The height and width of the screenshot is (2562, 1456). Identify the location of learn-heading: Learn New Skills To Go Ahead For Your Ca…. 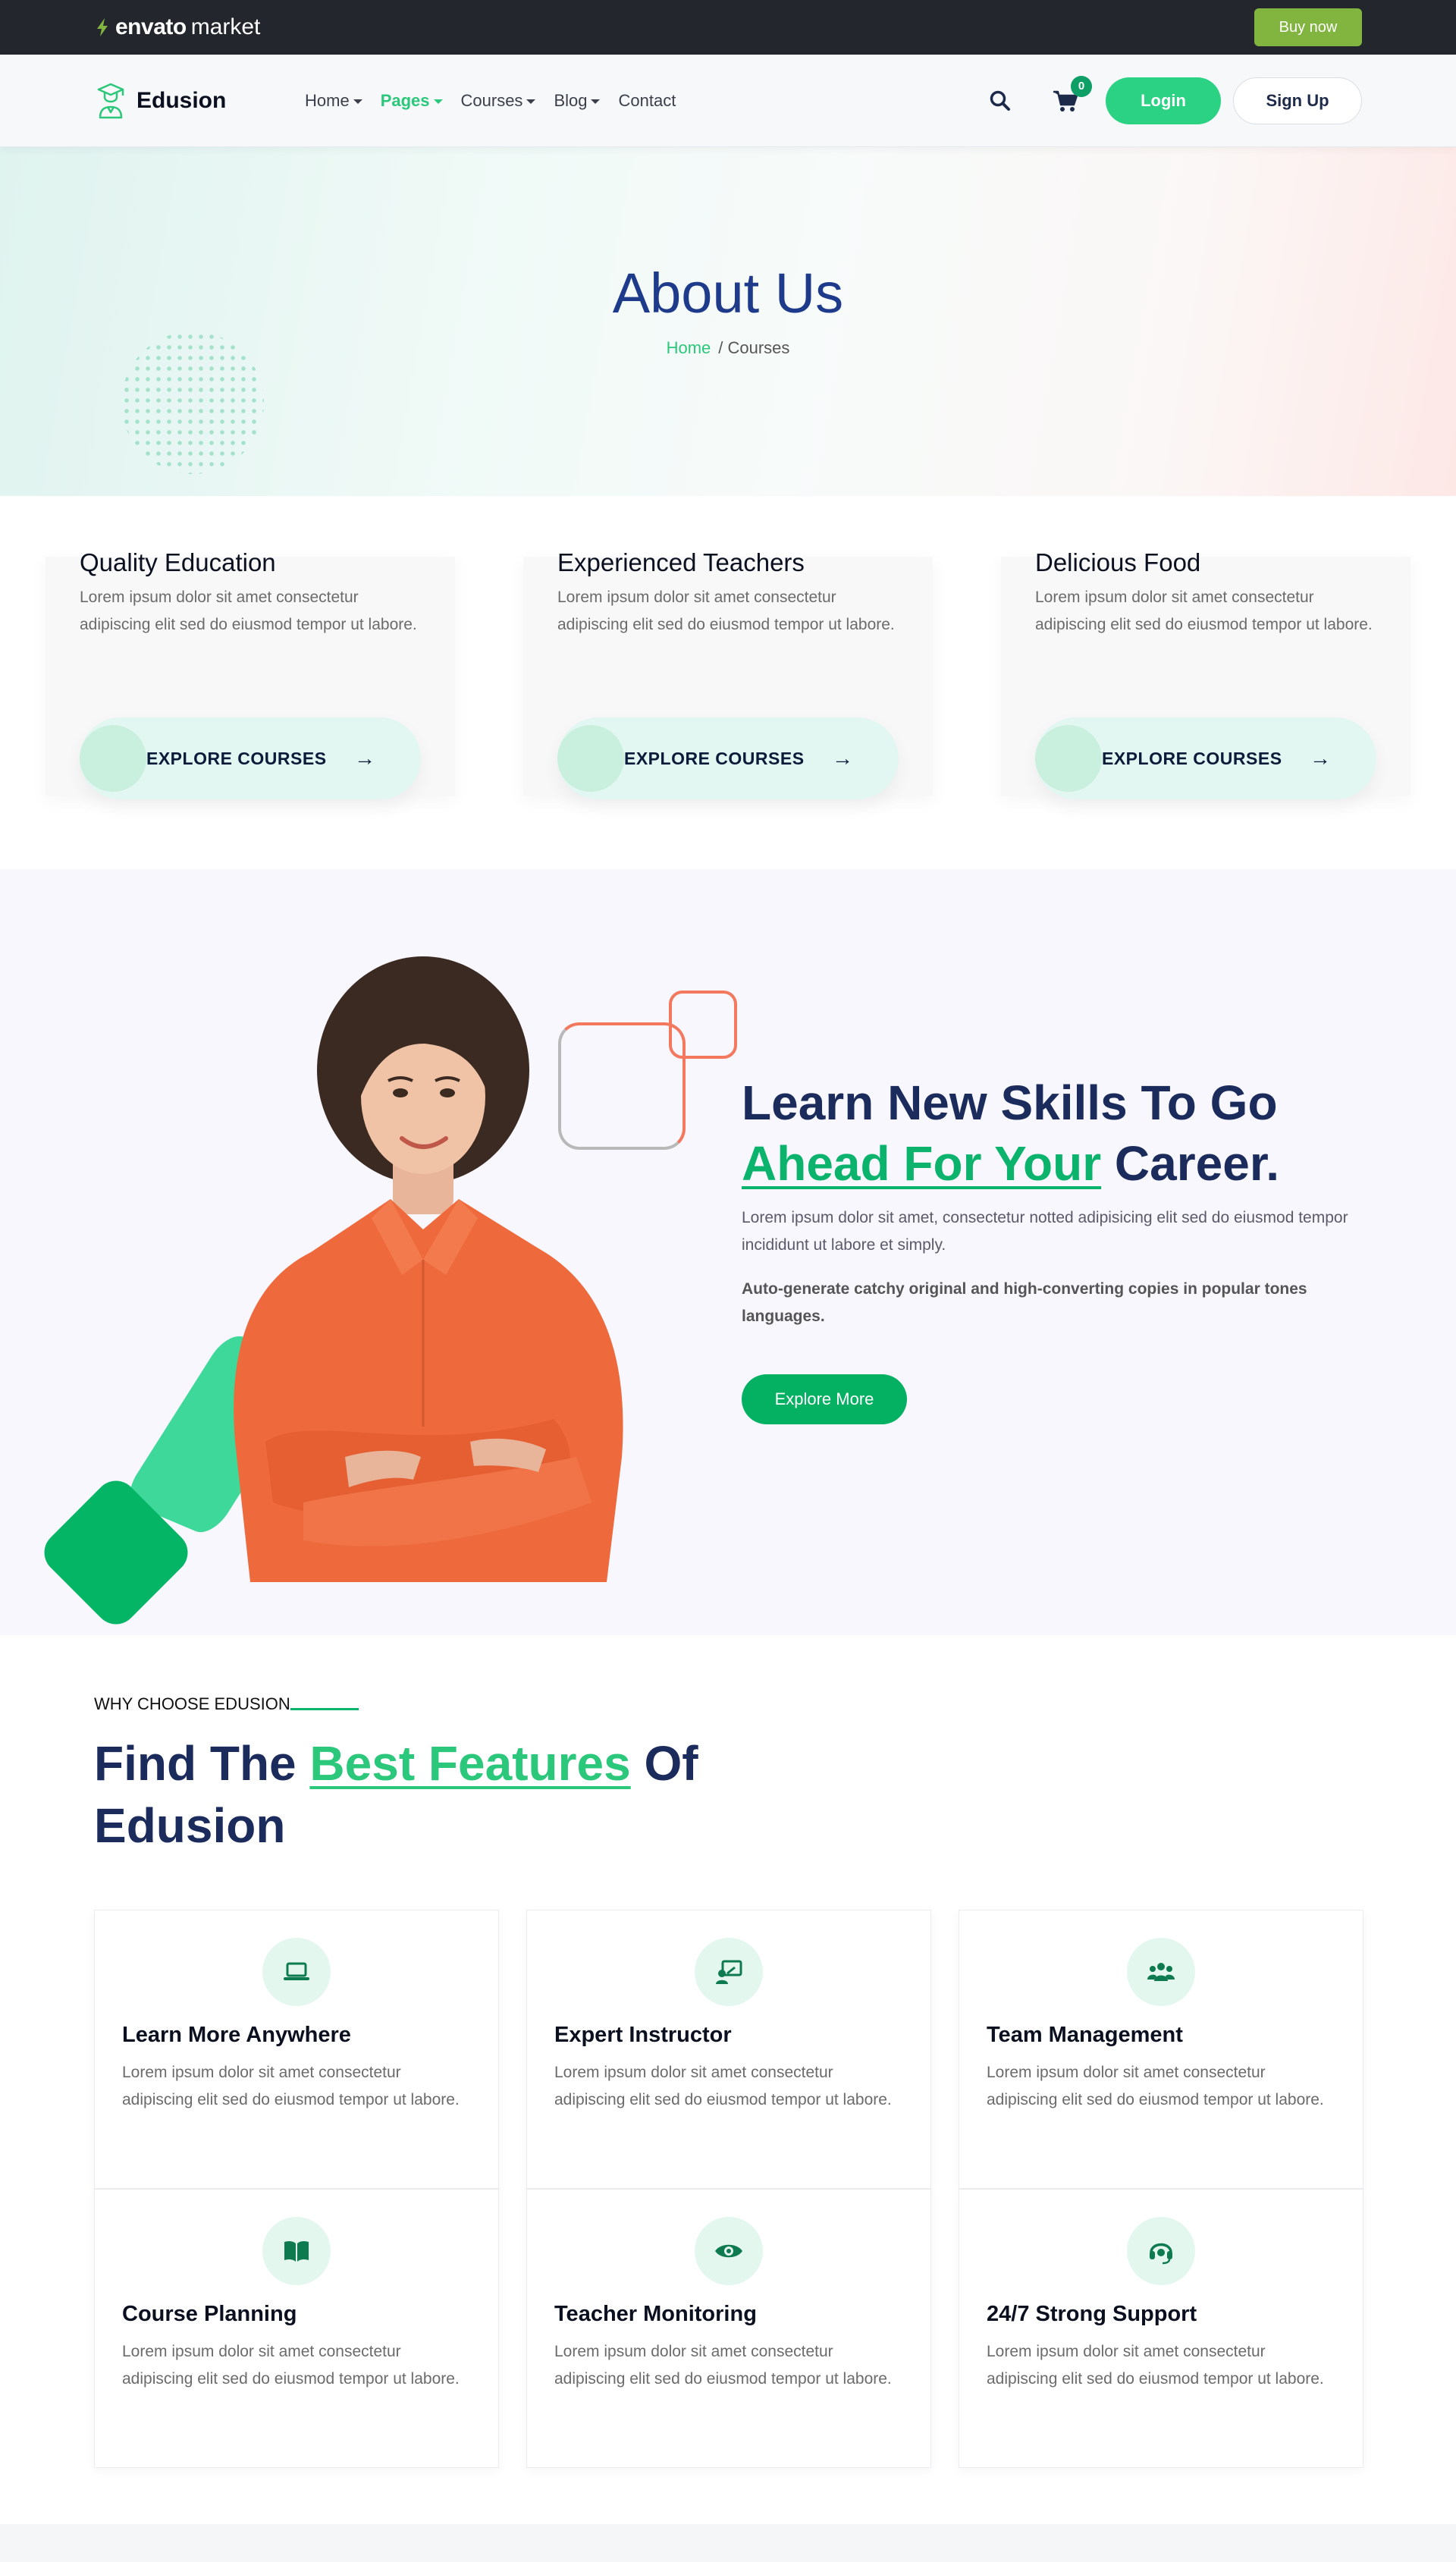
(1052, 1133).